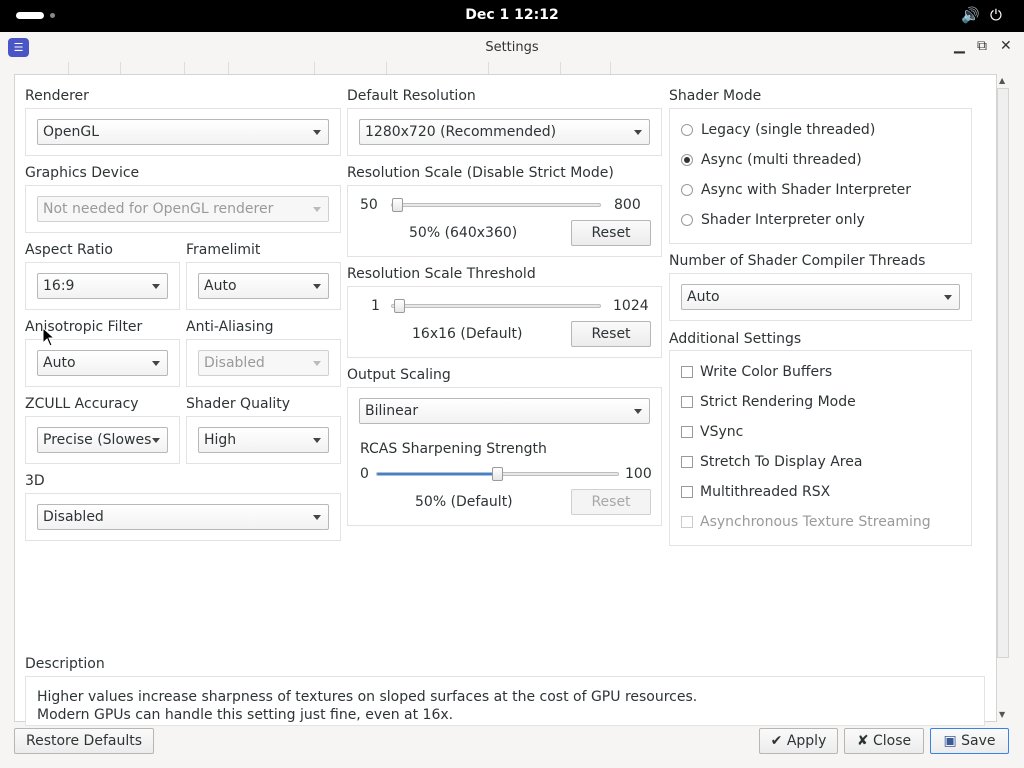  I want to click on additional-setting-label: Write Color Buffers, so click(766, 372).